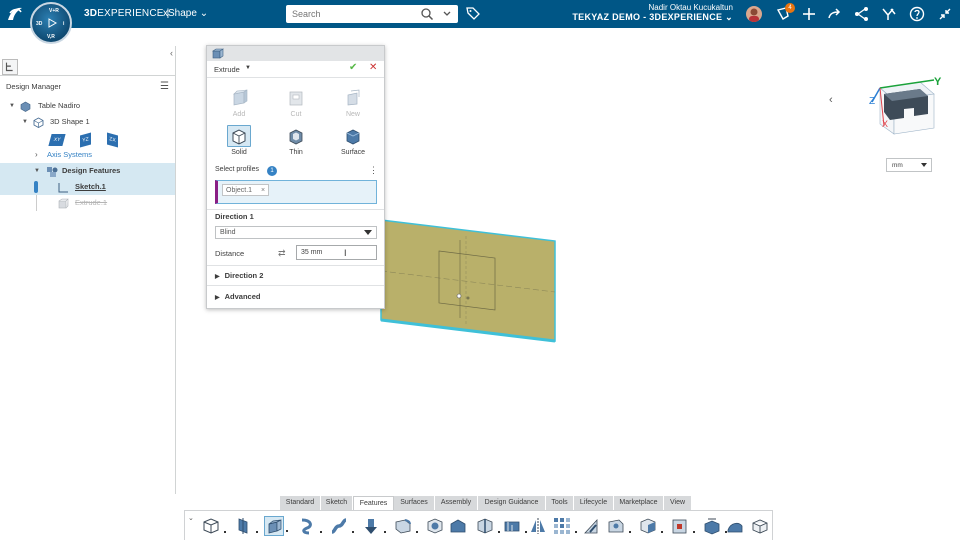 This screenshot has width=960, height=540. What do you see at coordinates (458, 526) in the screenshot?
I see `draft-icon` at bounding box center [458, 526].